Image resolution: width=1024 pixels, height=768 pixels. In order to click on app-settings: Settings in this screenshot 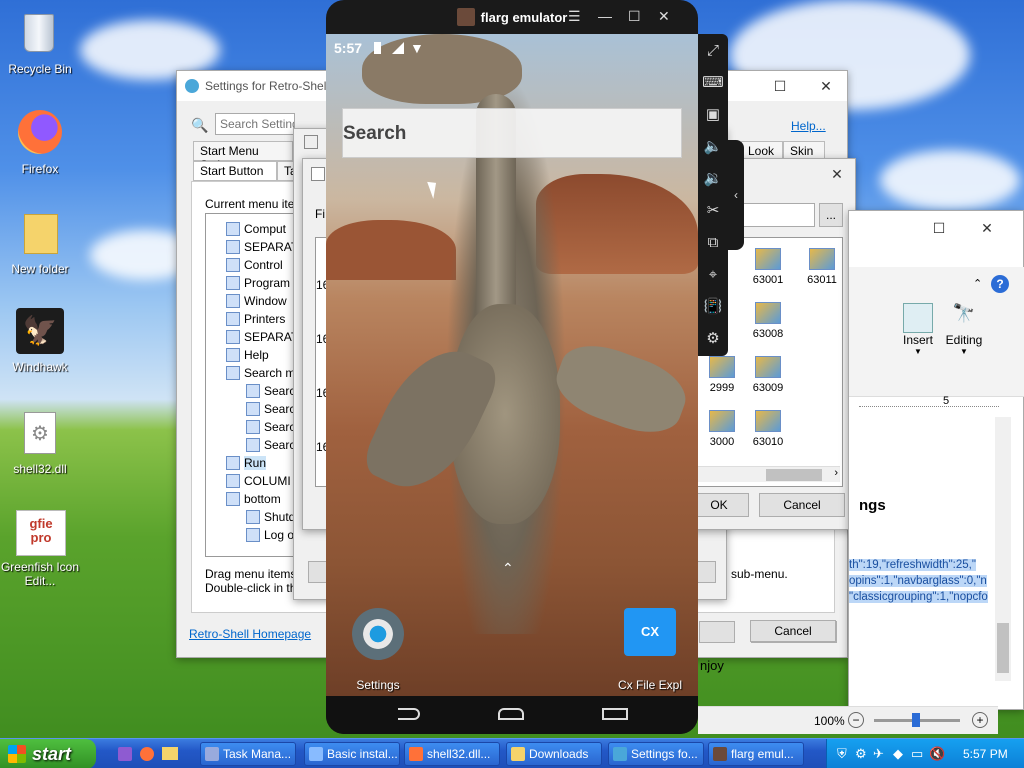, I will do `click(378, 650)`.